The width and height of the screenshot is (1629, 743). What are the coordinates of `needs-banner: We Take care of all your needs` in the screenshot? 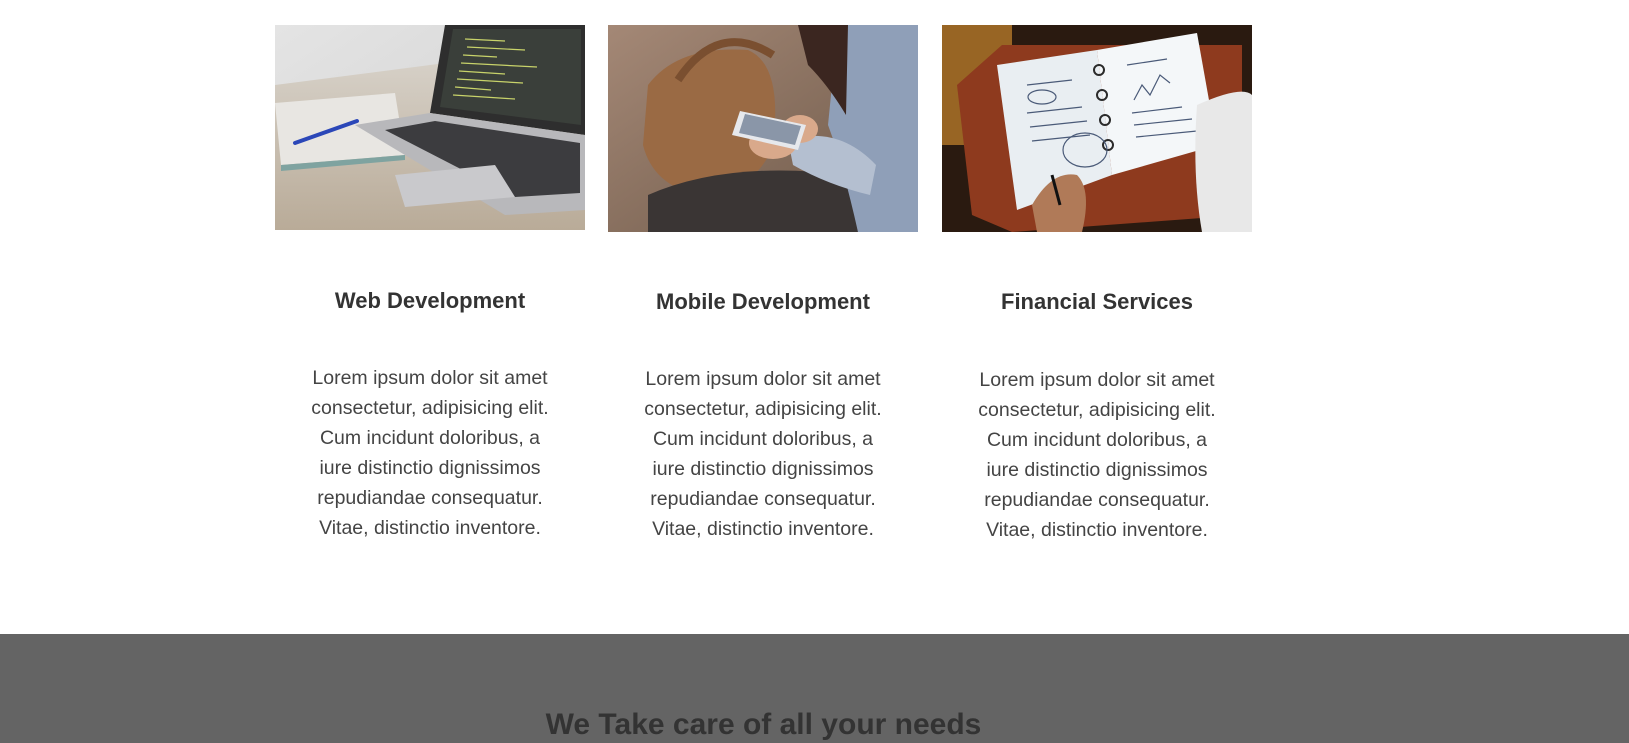 It's located at (814, 688).